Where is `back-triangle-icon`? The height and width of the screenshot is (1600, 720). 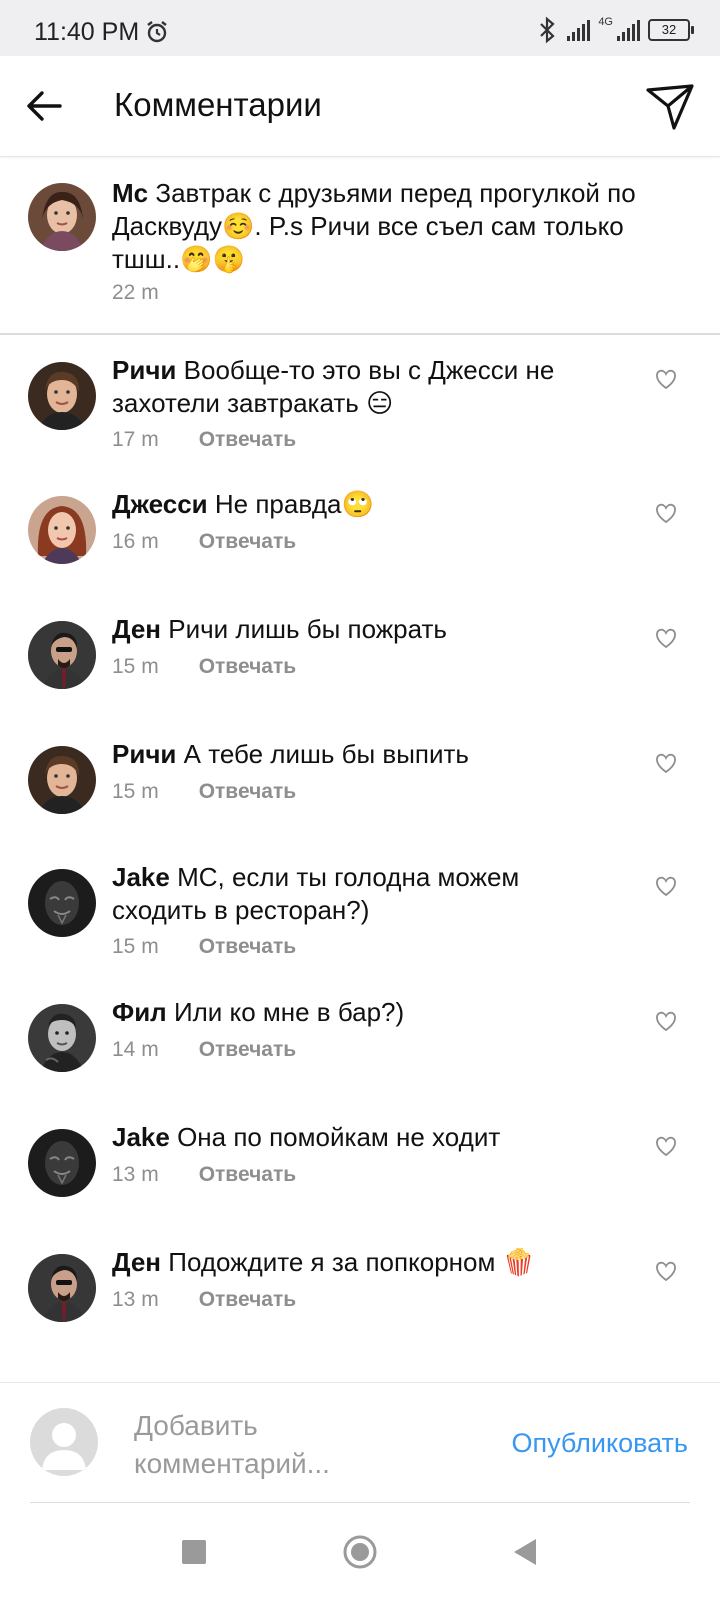 back-triangle-icon is located at coordinates (526, 1552).